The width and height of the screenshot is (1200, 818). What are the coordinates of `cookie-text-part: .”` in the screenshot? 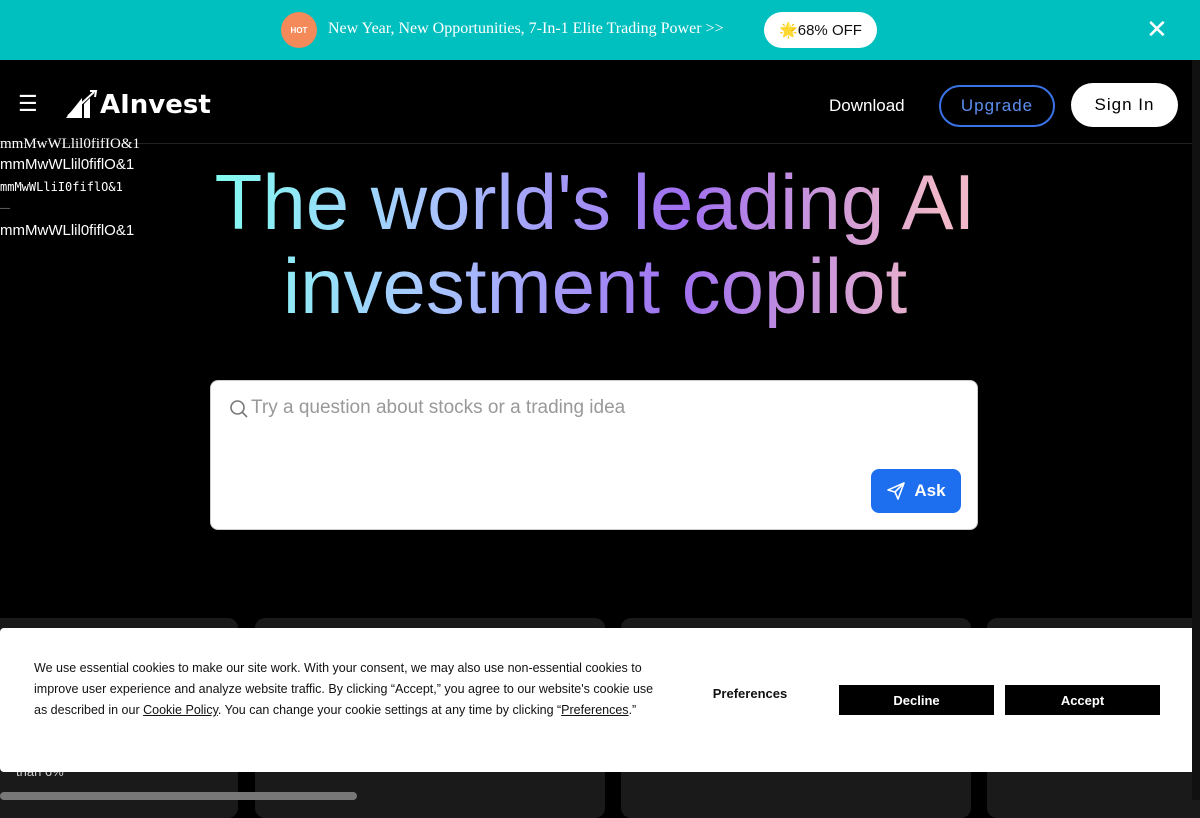 It's located at (632, 710).